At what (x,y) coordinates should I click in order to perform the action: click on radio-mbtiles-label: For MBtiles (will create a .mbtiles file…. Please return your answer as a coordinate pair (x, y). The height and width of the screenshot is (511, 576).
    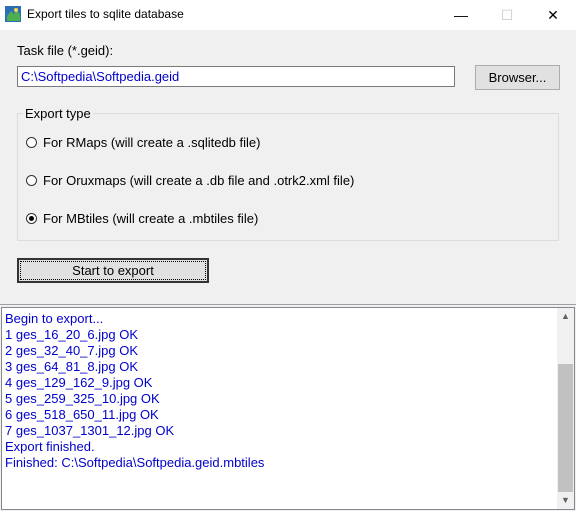
    Looking at the image, I should click on (151, 218).